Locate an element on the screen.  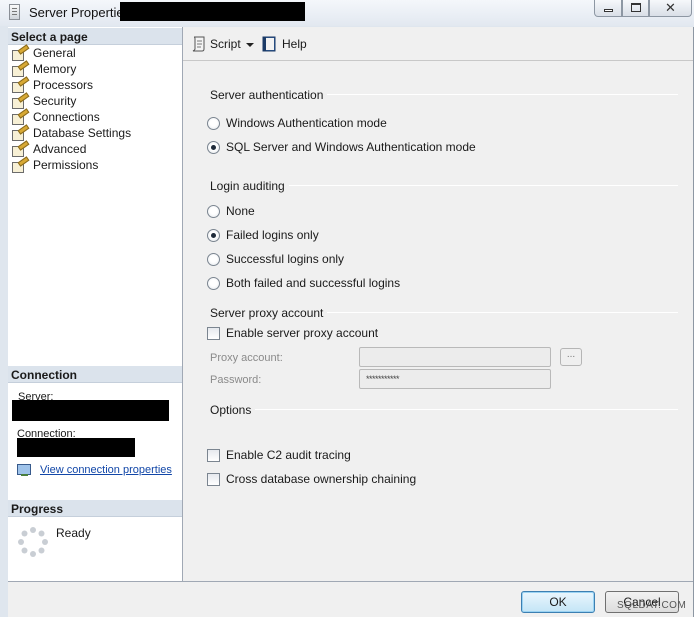
proxy-account-label: Proxy account: is located at coordinates (246, 358).